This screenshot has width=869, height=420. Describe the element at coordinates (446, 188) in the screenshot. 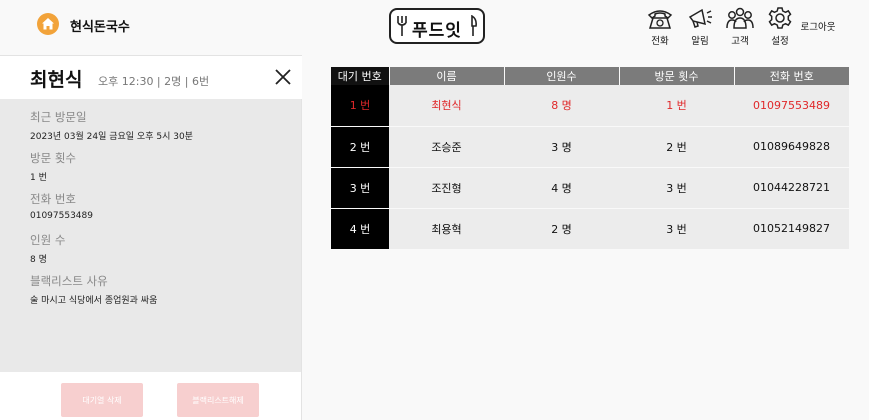

I see `cell-name: 조진형` at that location.